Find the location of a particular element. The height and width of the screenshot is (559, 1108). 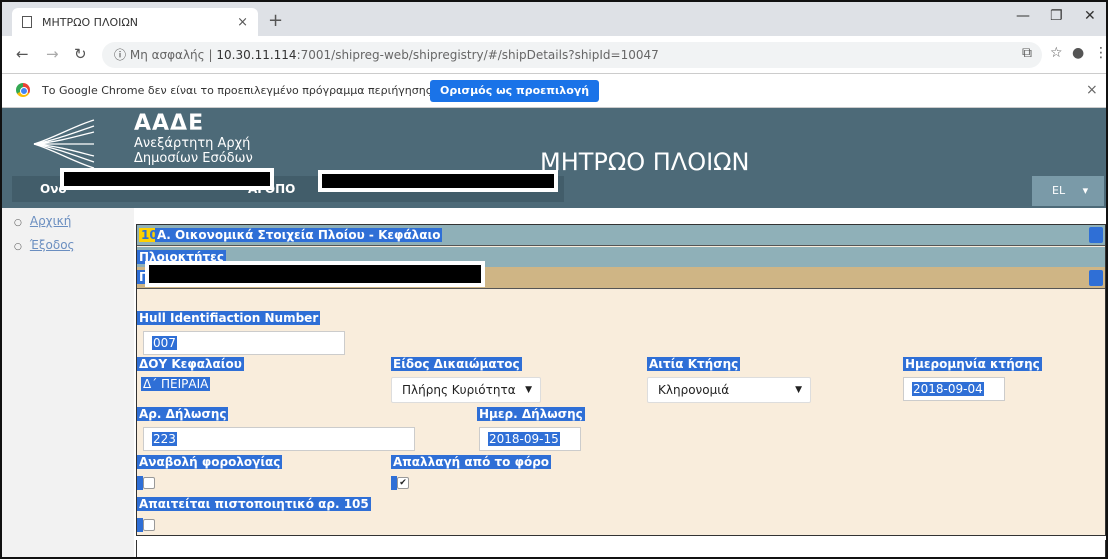

security-label: Μη ασφαλής is located at coordinates (167, 55).